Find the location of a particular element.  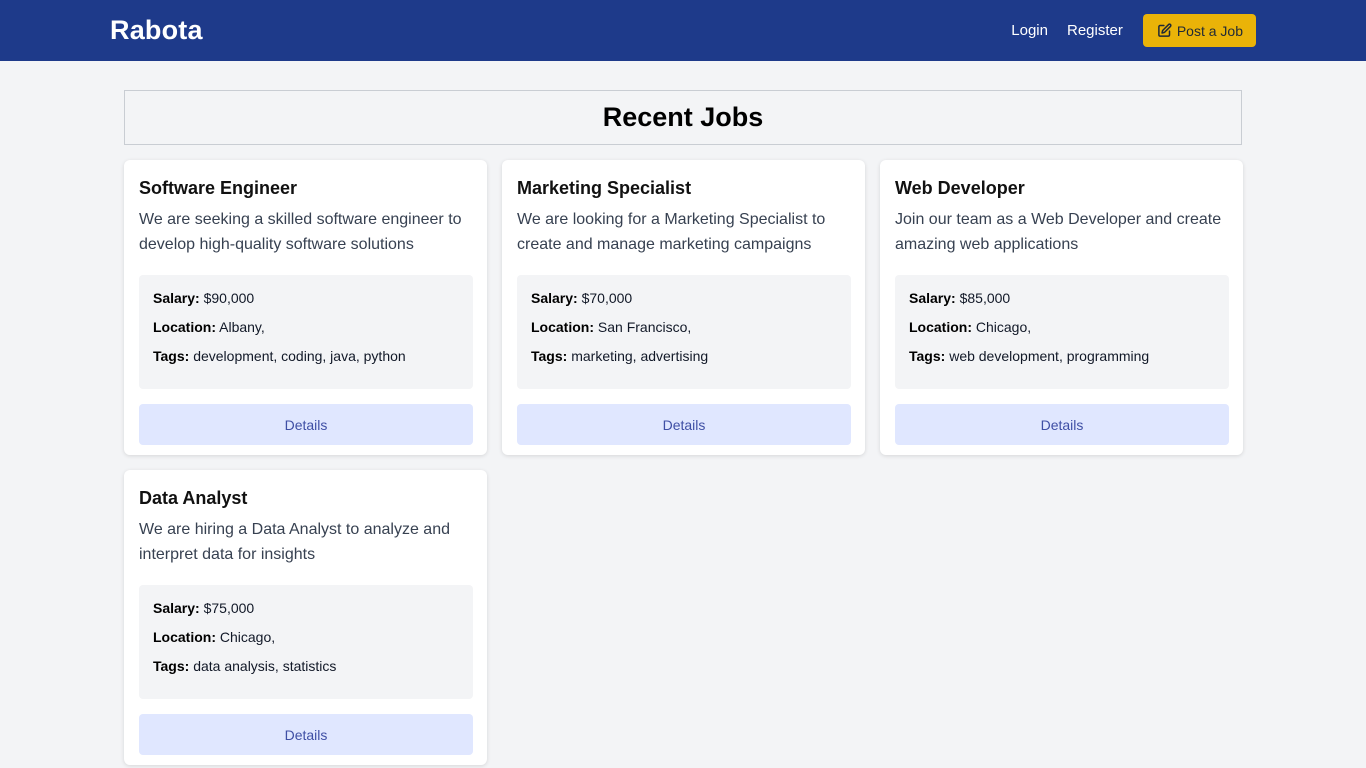

location-row: Location: San Francisco, is located at coordinates (684, 327).